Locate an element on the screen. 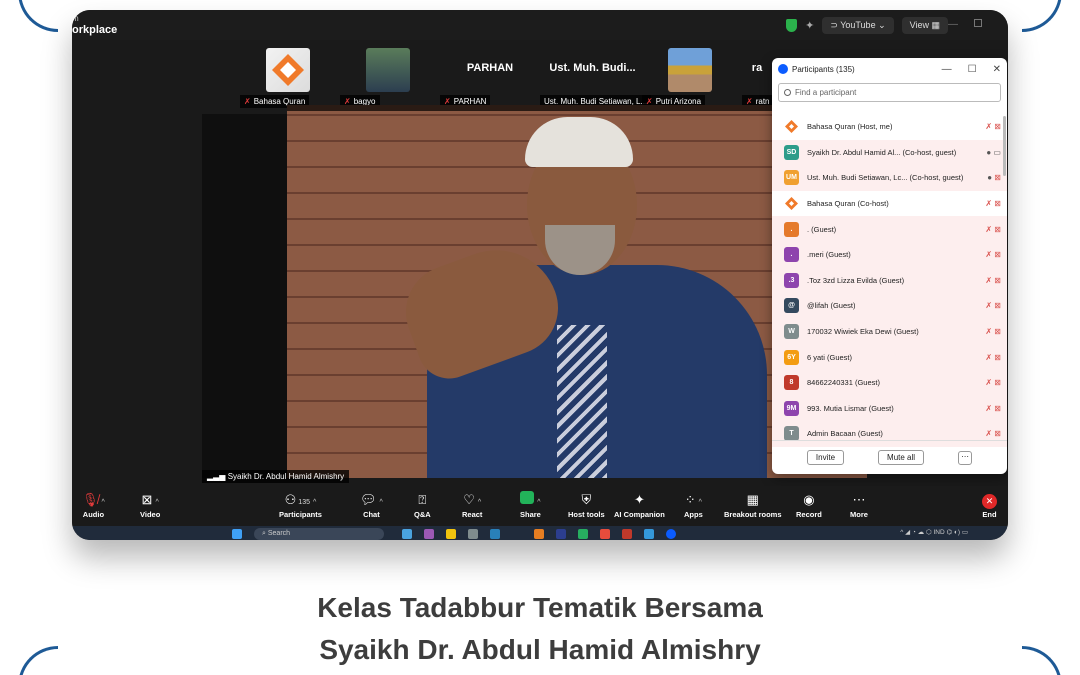 The height and width of the screenshot is (675, 1080). participant-avatar: .3 is located at coordinates (791, 280).